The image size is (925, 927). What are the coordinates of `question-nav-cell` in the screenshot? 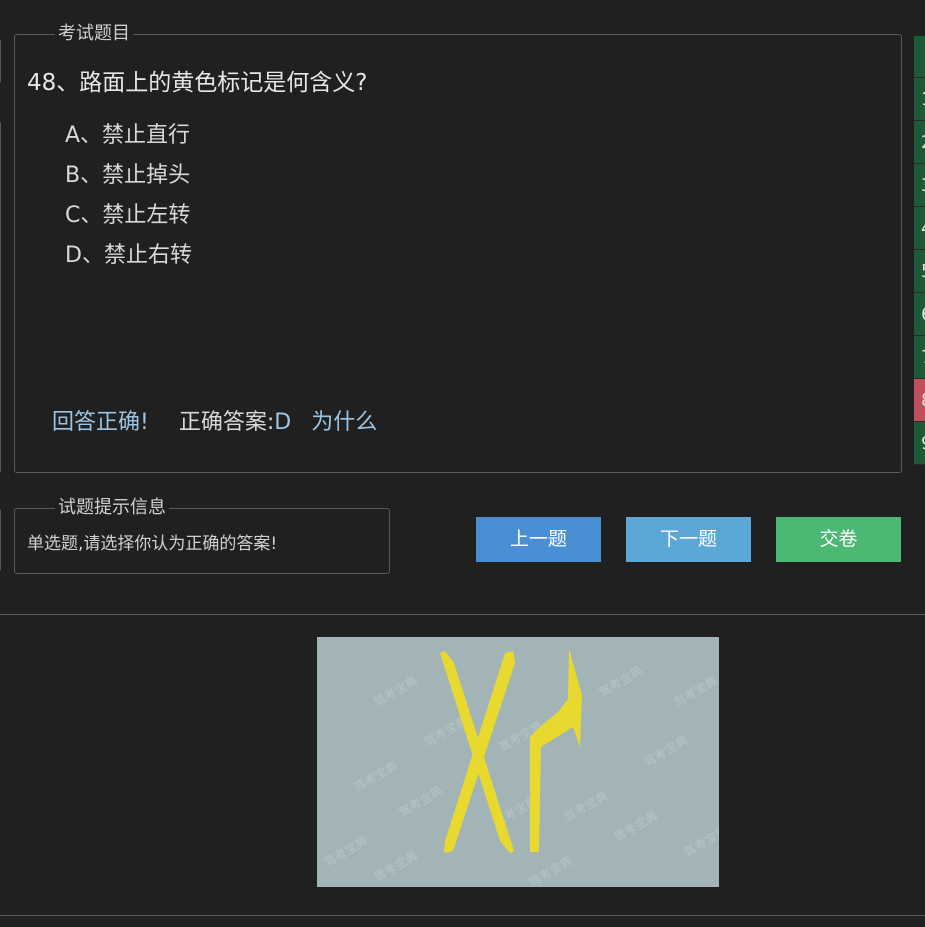 It's located at (919, 57).